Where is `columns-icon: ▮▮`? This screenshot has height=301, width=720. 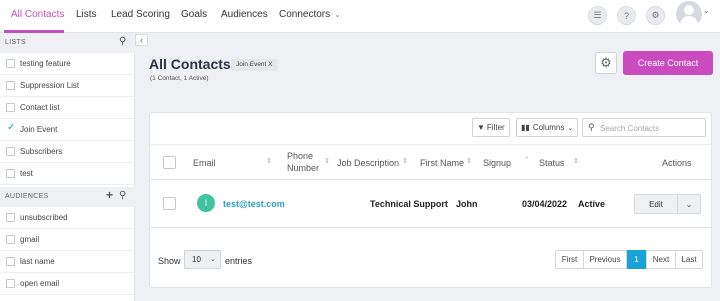 columns-icon: ▮▮ is located at coordinates (525, 127).